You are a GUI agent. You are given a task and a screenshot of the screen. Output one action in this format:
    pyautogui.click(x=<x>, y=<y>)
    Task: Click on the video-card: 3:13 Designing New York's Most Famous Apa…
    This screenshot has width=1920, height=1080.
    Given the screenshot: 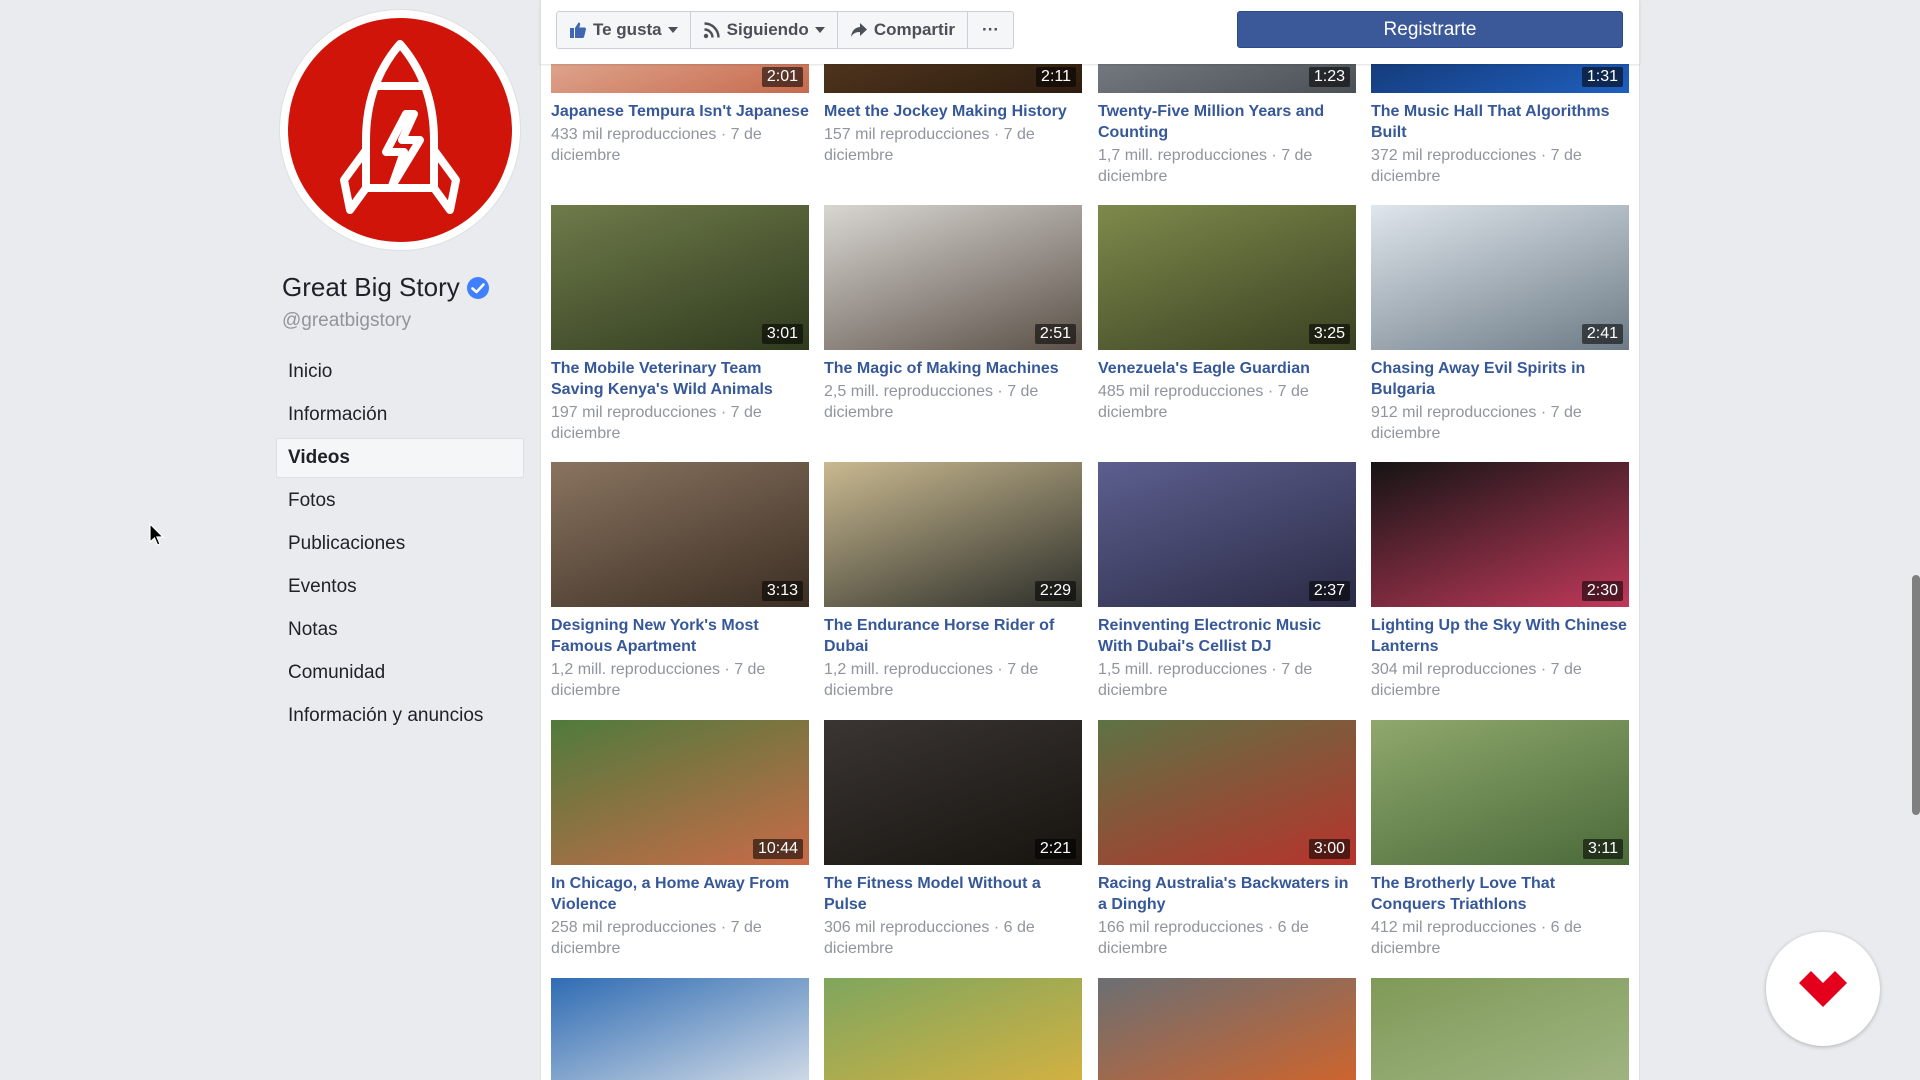 What is the action you would take?
    pyautogui.click(x=680, y=581)
    